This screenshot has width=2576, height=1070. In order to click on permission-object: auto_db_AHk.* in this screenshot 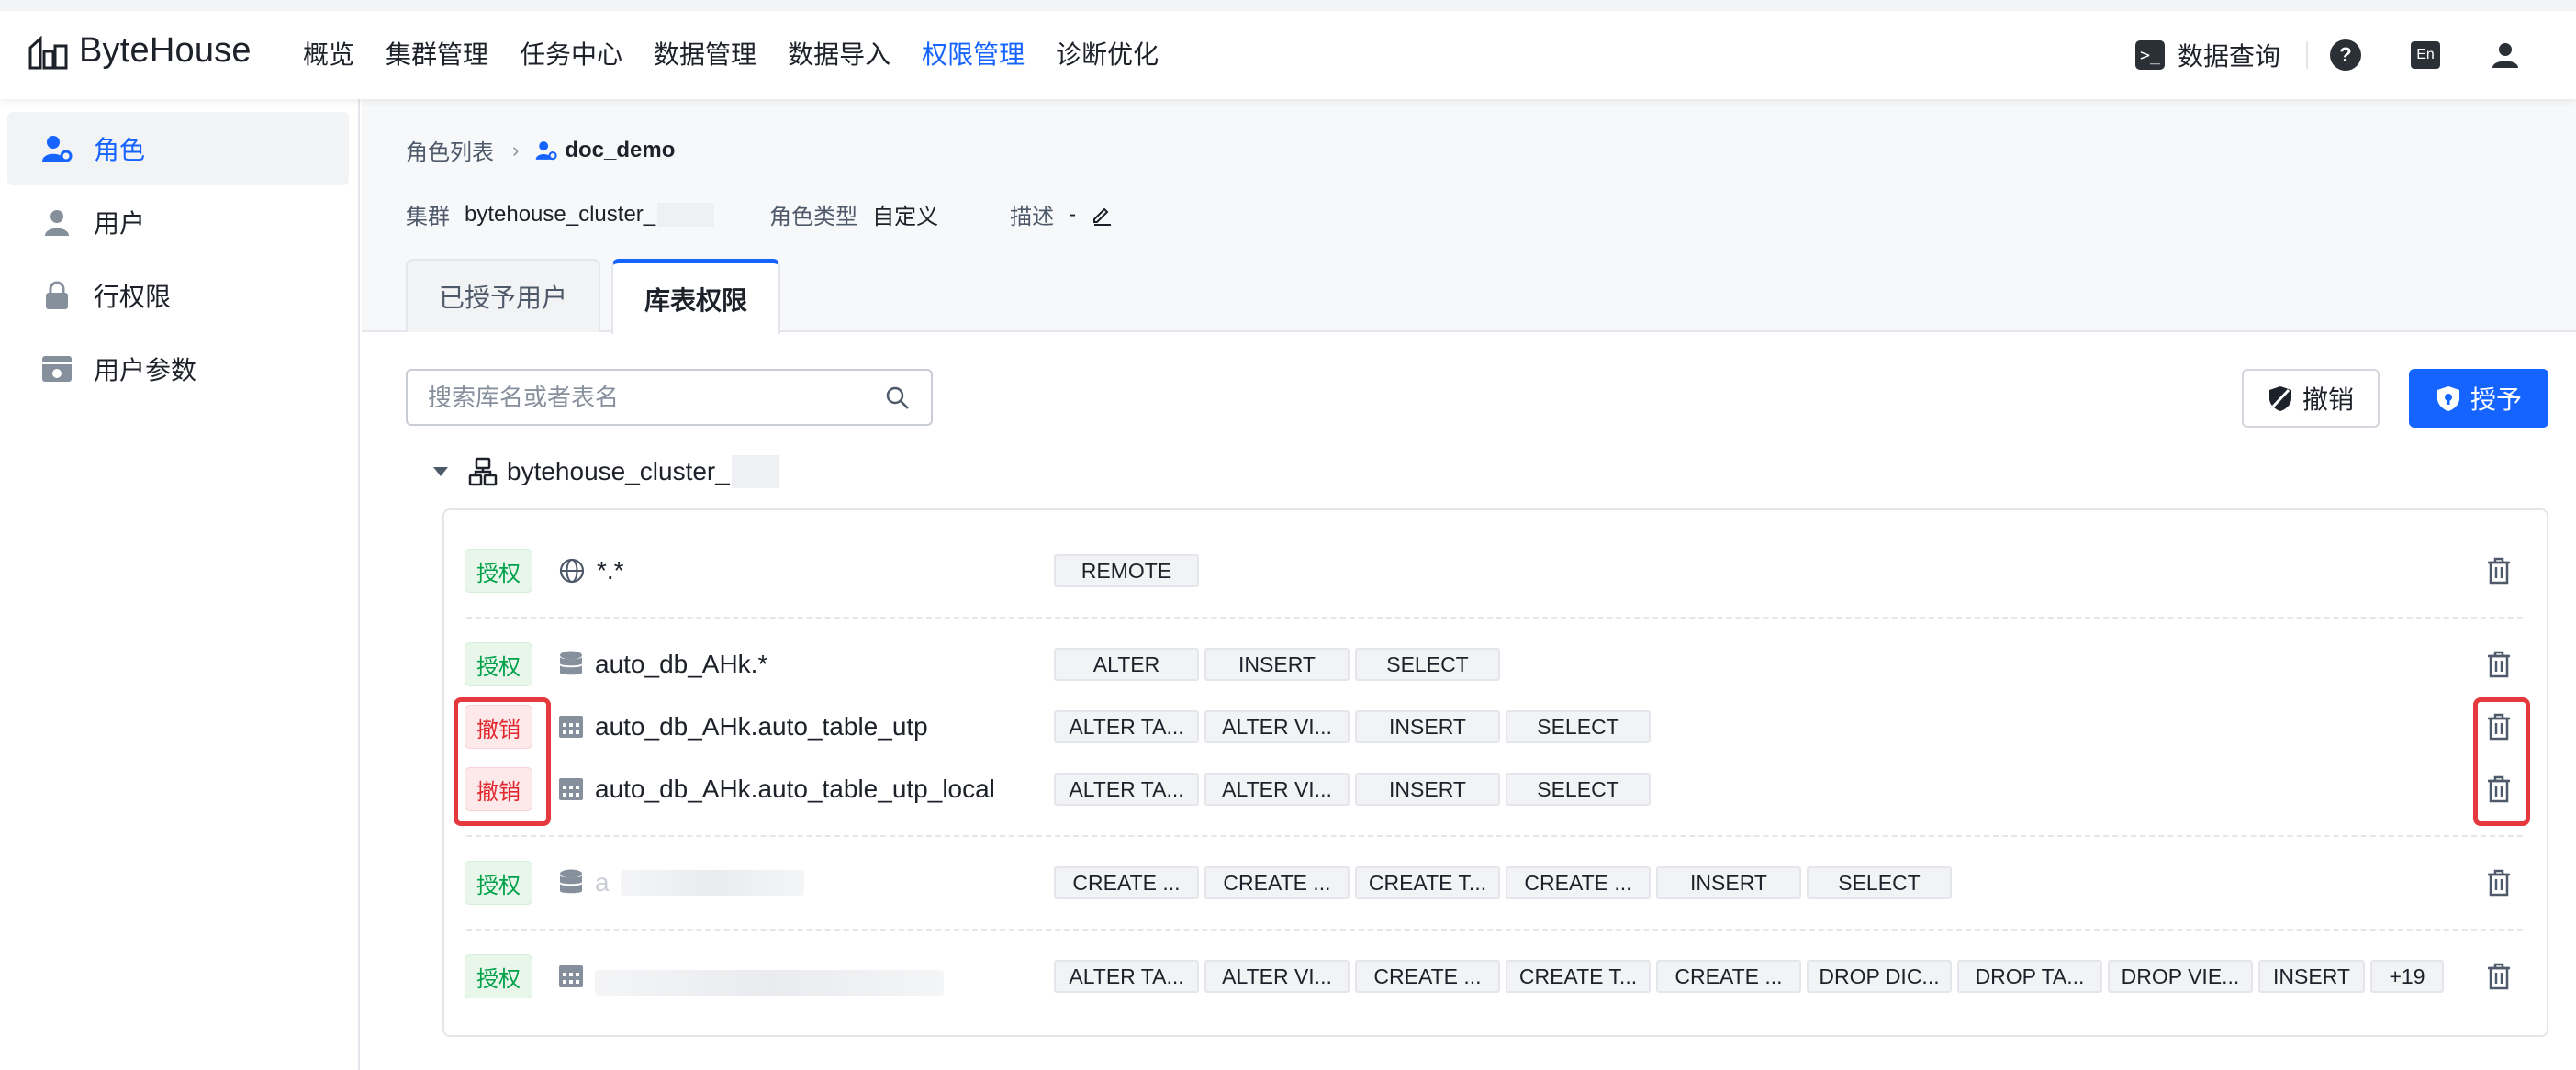, I will do `click(662, 664)`.